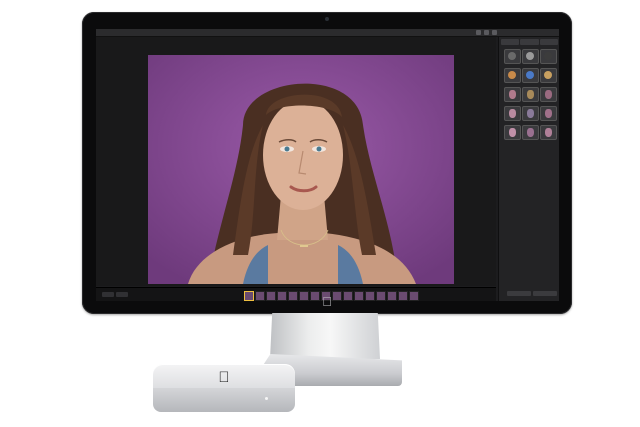 Image resolution: width=640 pixels, height=427 pixels. Describe the element at coordinates (122, 294) in the screenshot. I see `view-toggle` at that location.